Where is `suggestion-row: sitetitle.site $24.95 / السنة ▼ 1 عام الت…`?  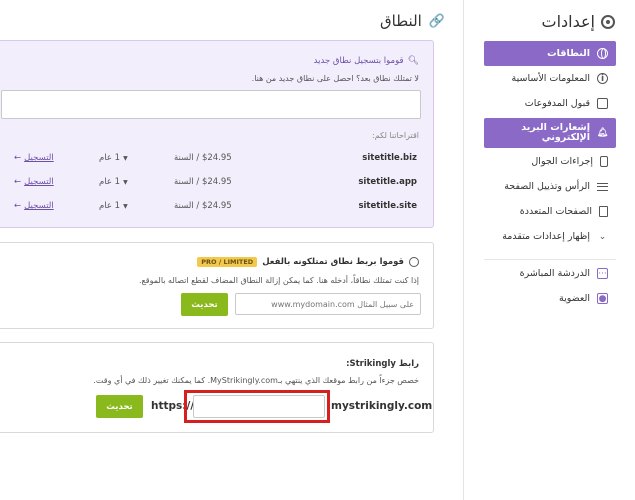 suggestion-row: sitetitle.site $24.95 / السنة ▼ 1 عام الت… is located at coordinates (211, 208).